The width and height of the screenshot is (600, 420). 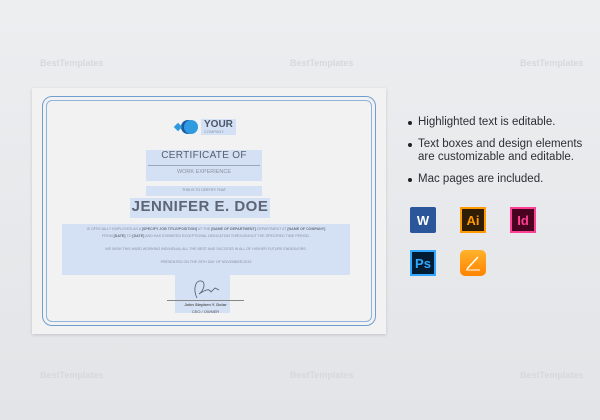 I want to click on indesign-icon: Id, so click(x=523, y=220).